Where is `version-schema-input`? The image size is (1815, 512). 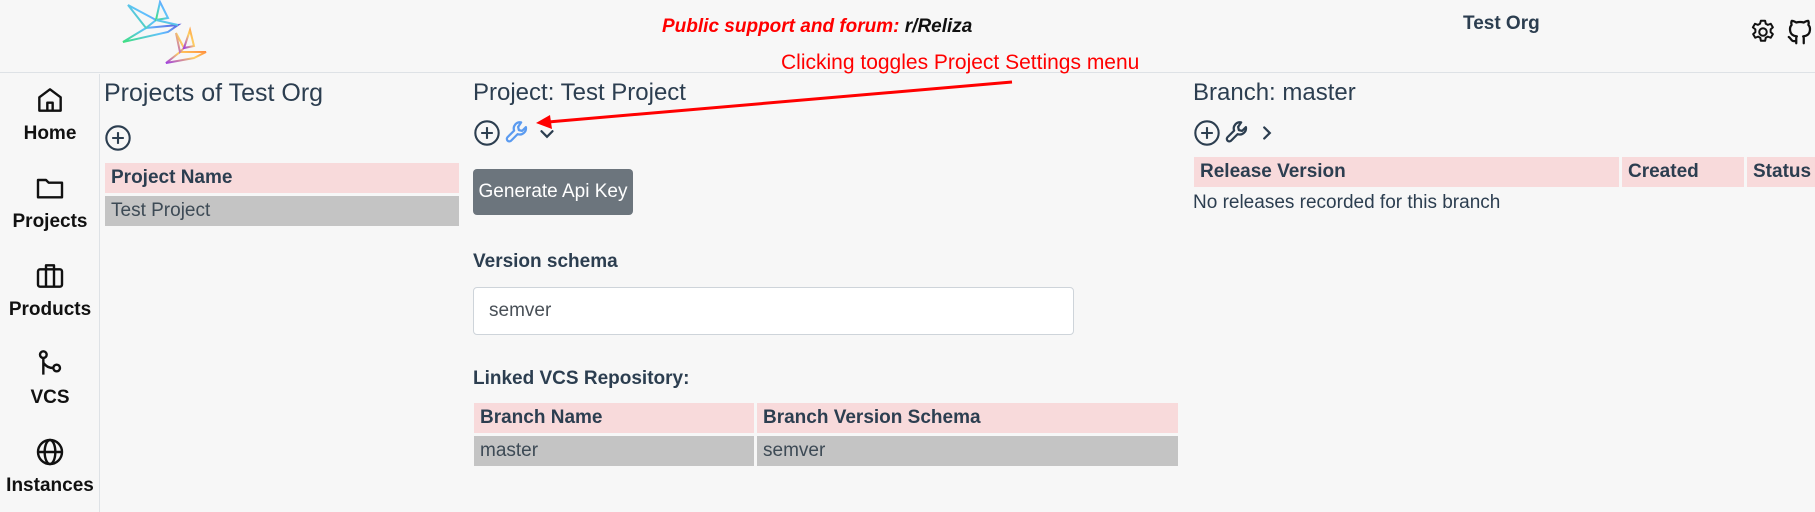 version-schema-input is located at coordinates (773, 311).